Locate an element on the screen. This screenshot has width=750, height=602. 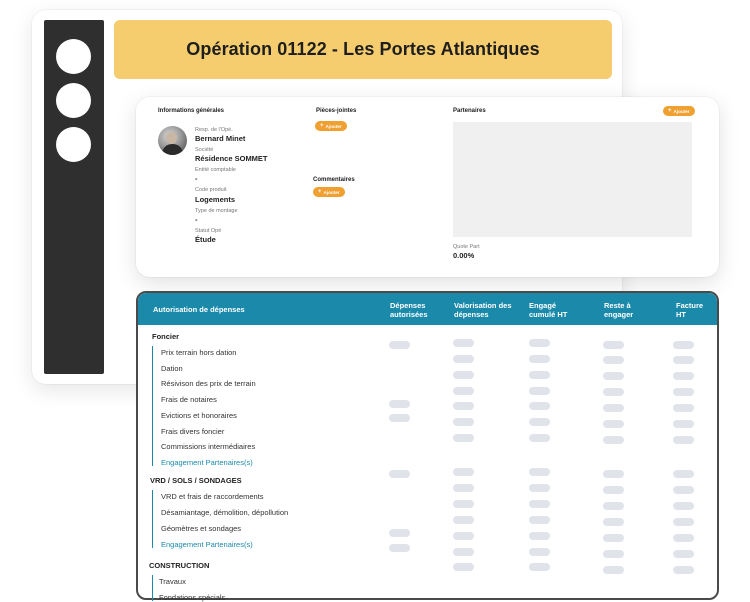
table-row: Frais de notaires is located at coordinates (189, 399).